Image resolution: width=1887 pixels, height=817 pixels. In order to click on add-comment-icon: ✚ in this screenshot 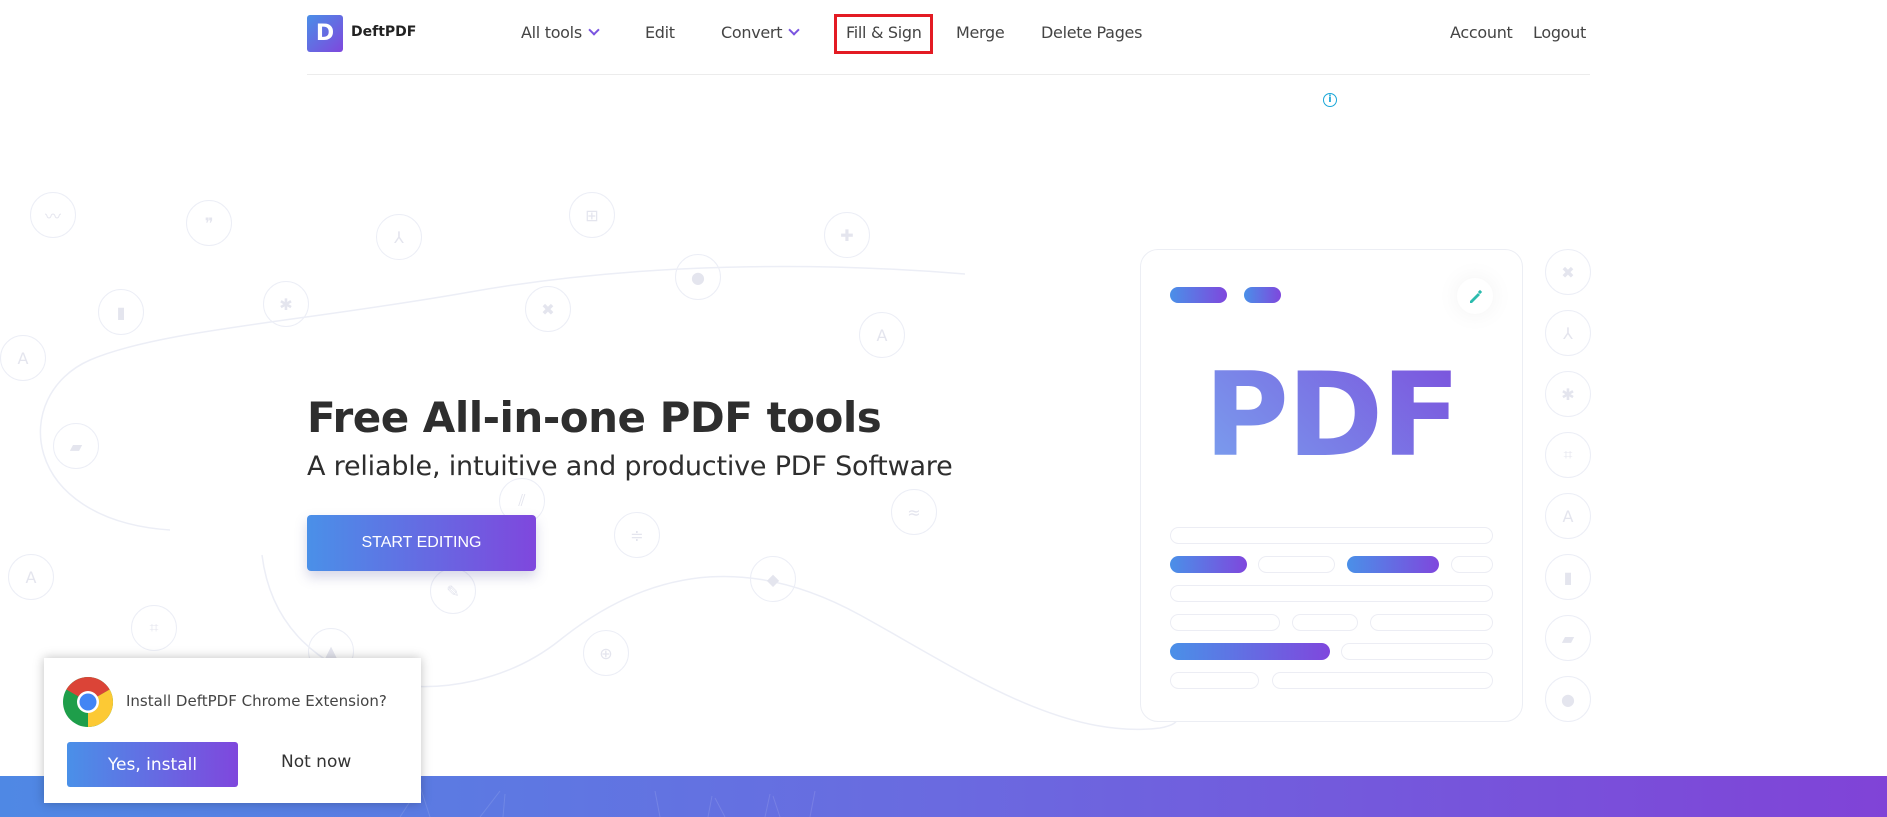, I will do `click(847, 235)`.